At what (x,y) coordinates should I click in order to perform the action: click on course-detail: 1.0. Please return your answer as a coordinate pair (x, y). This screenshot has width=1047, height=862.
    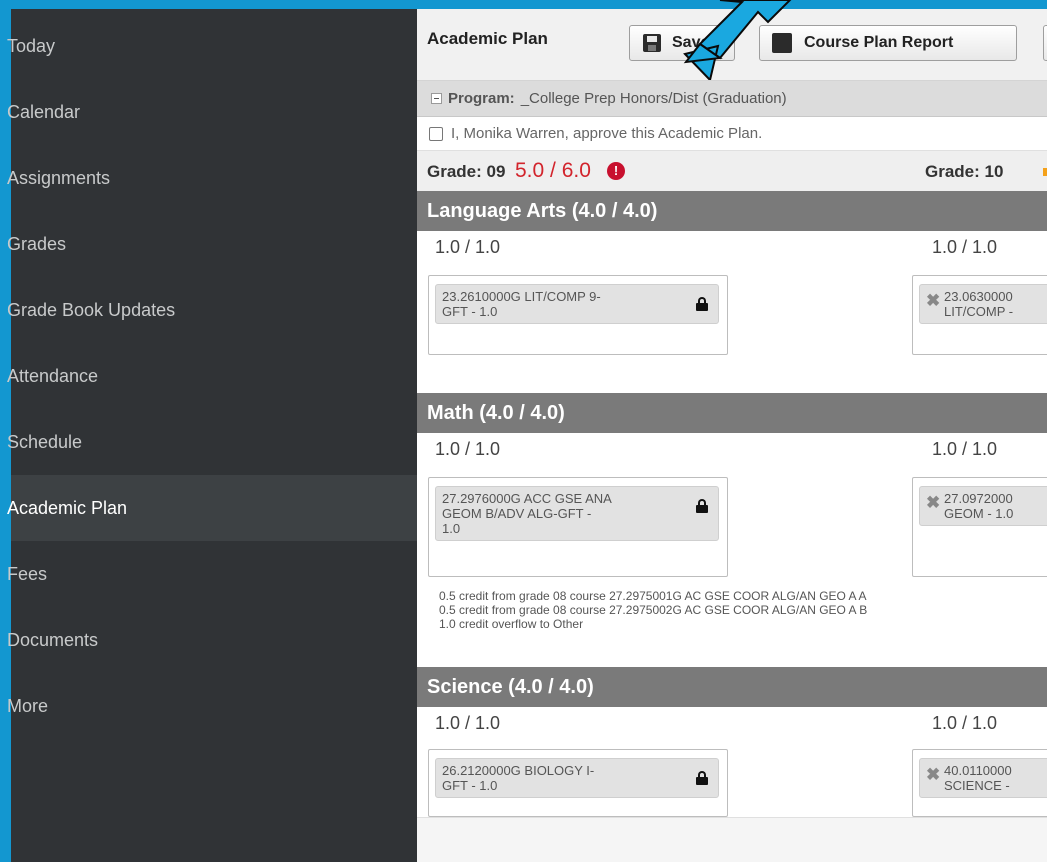
    Looking at the image, I should click on (451, 528).